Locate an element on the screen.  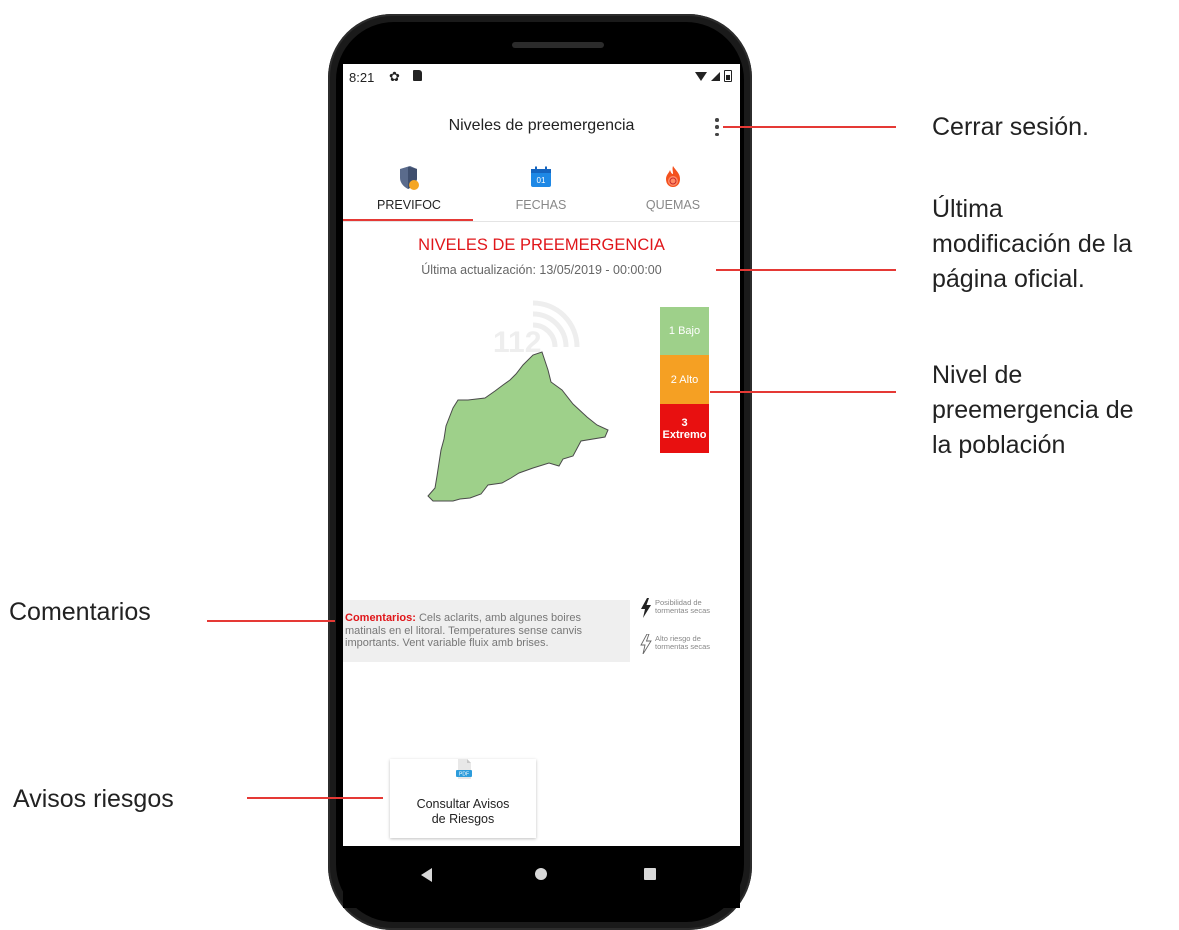
android-nav-bar is located at coordinates (541, 877).